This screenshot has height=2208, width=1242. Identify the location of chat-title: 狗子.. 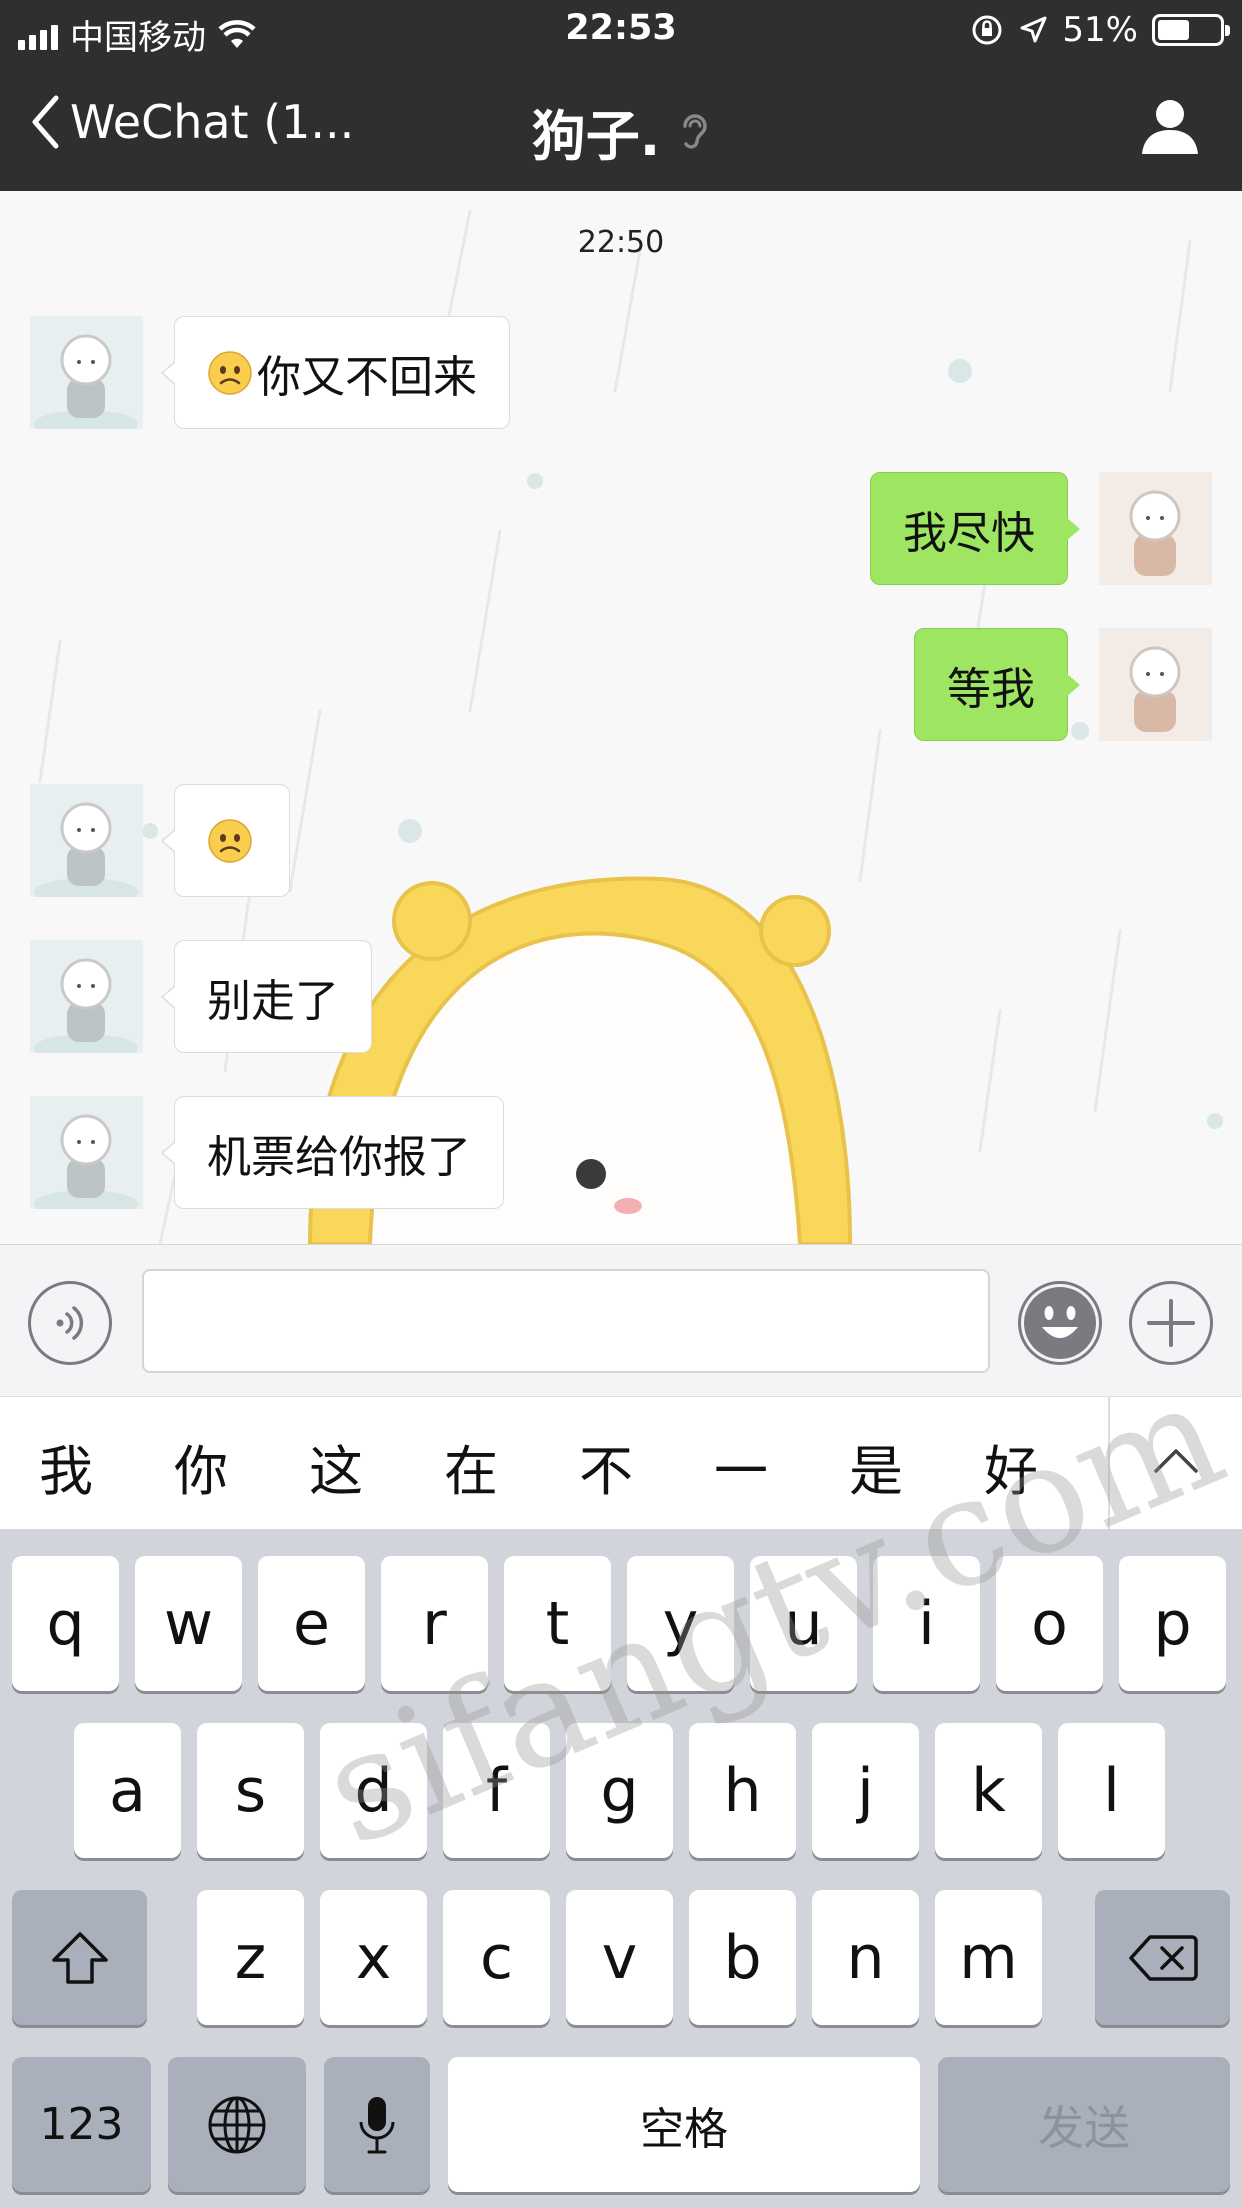
(596, 136).